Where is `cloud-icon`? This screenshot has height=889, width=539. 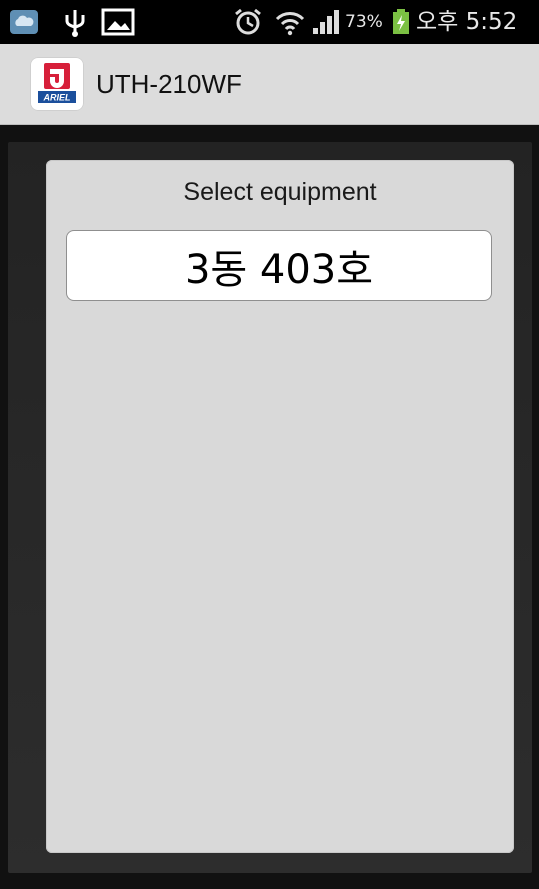
cloud-icon is located at coordinates (24, 22).